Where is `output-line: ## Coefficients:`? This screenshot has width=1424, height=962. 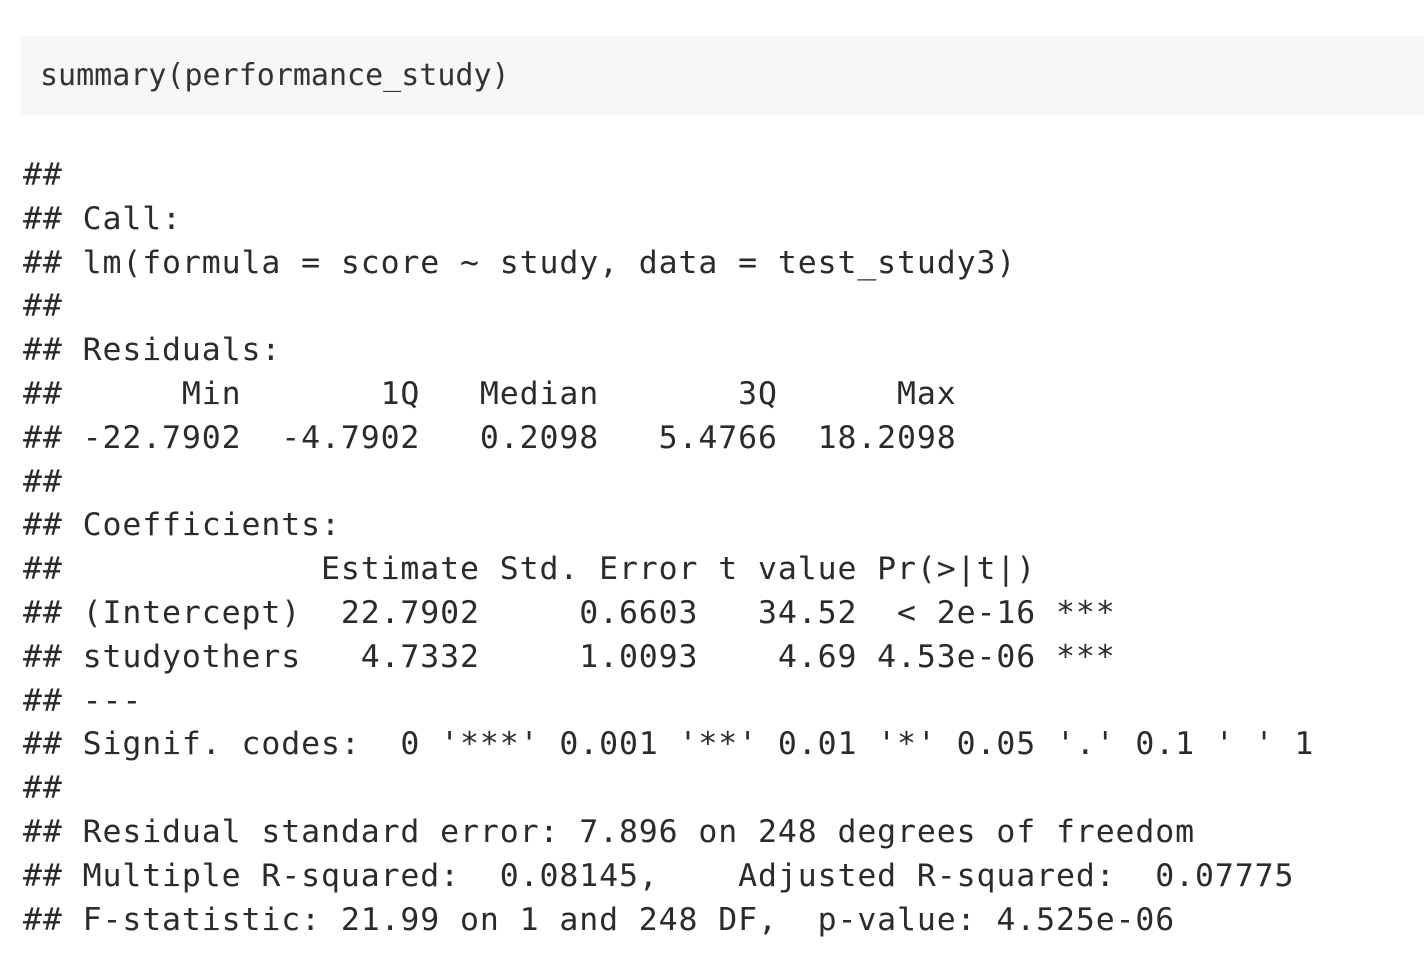 output-line: ## Coefficients: is located at coordinates (182, 525).